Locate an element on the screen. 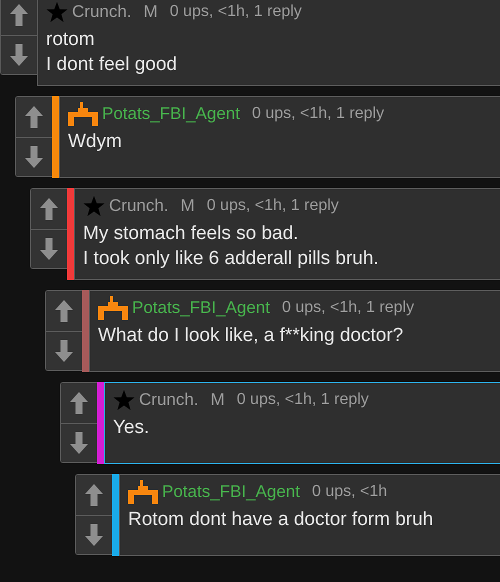 This screenshot has height=582, width=500. comment-text: I took only like 6 adderall pills bruh. is located at coordinates (231, 259).